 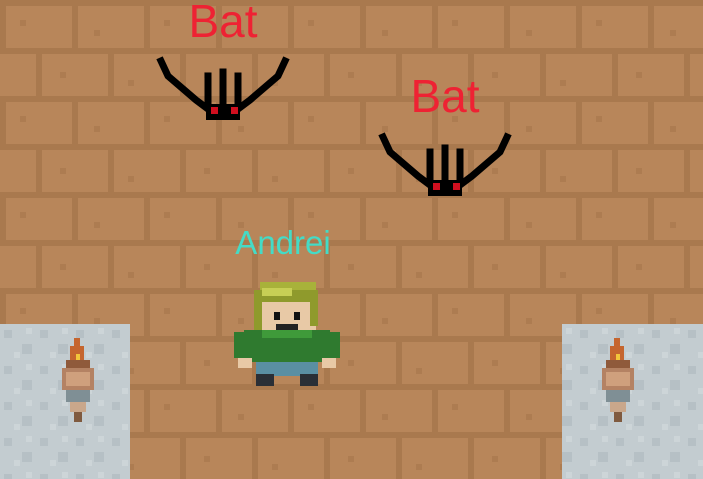 What do you see at coordinates (283, 242) in the screenshot?
I see `player-label: Andrei` at bounding box center [283, 242].